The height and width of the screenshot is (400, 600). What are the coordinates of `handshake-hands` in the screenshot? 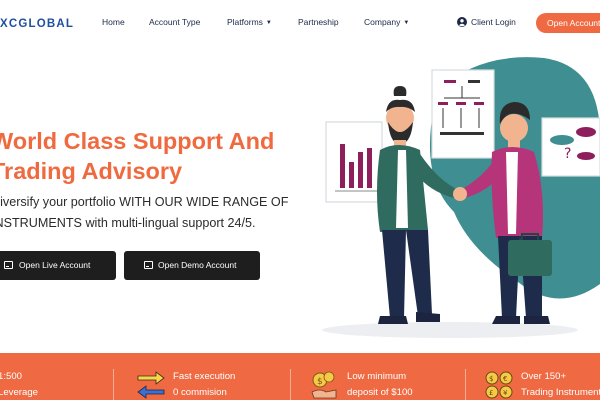 It's located at (460, 194).